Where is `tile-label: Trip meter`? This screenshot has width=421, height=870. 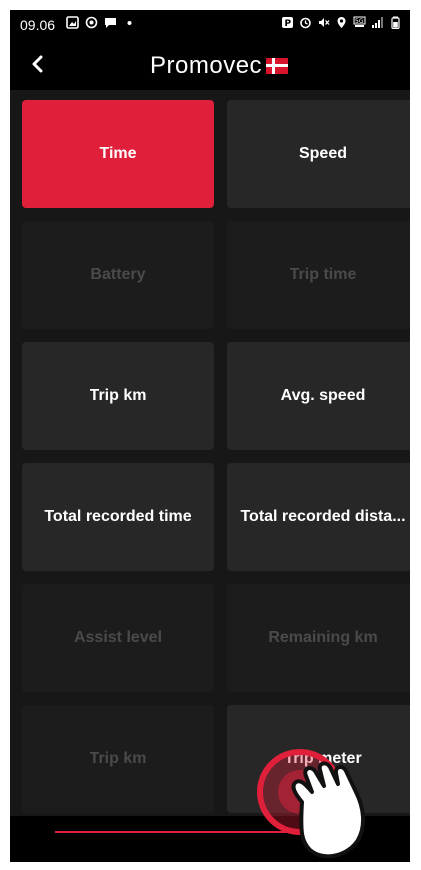
tile-label: Trip meter is located at coordinates (323, 758).